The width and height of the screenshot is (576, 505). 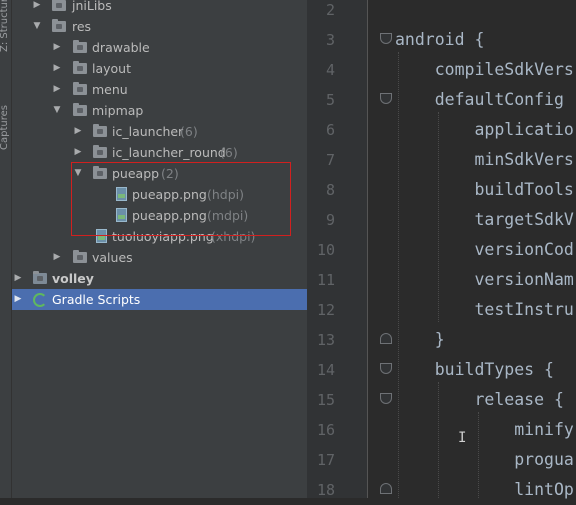 I want to click on line-number: 9, so click(x=330, y=220).